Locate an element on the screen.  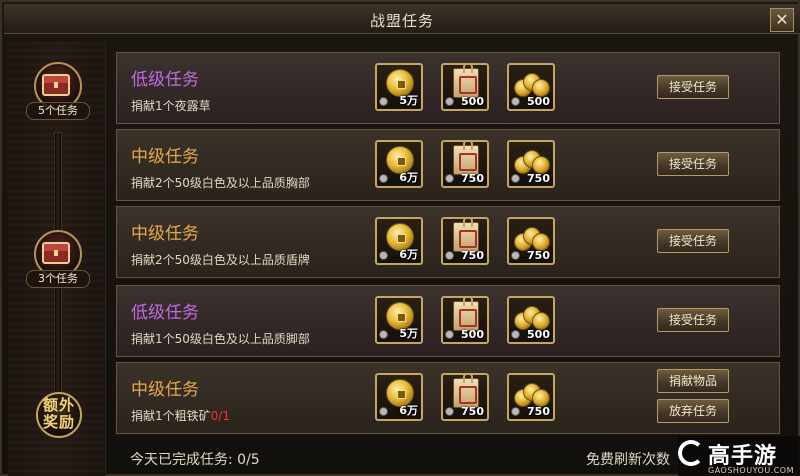
task-row: 中级任务捐献2个50级白色及以上品质盾牌 6万 750 750 接受任务 is located at coordinates (448, 242).